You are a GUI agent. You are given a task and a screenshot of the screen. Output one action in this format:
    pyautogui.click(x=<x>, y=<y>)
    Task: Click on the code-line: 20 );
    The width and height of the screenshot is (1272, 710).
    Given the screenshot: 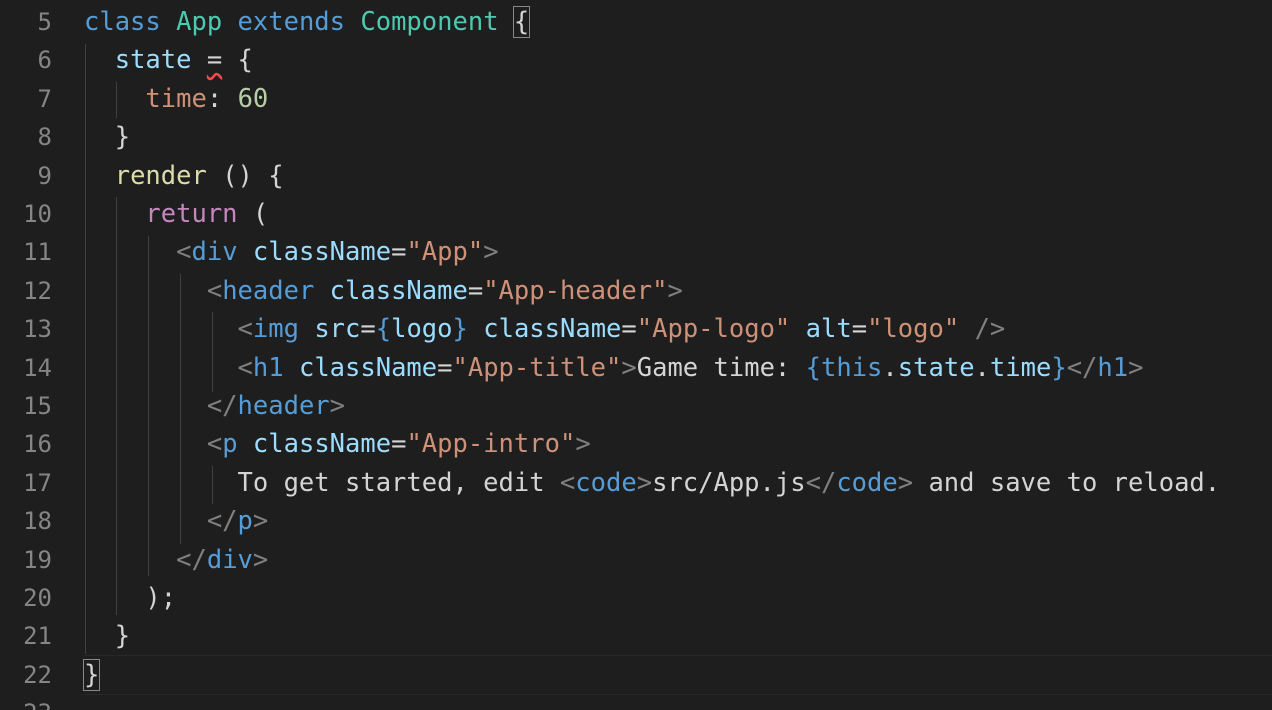 What is the action you would take?
    pyautogui.click(x=636, y=598)
    